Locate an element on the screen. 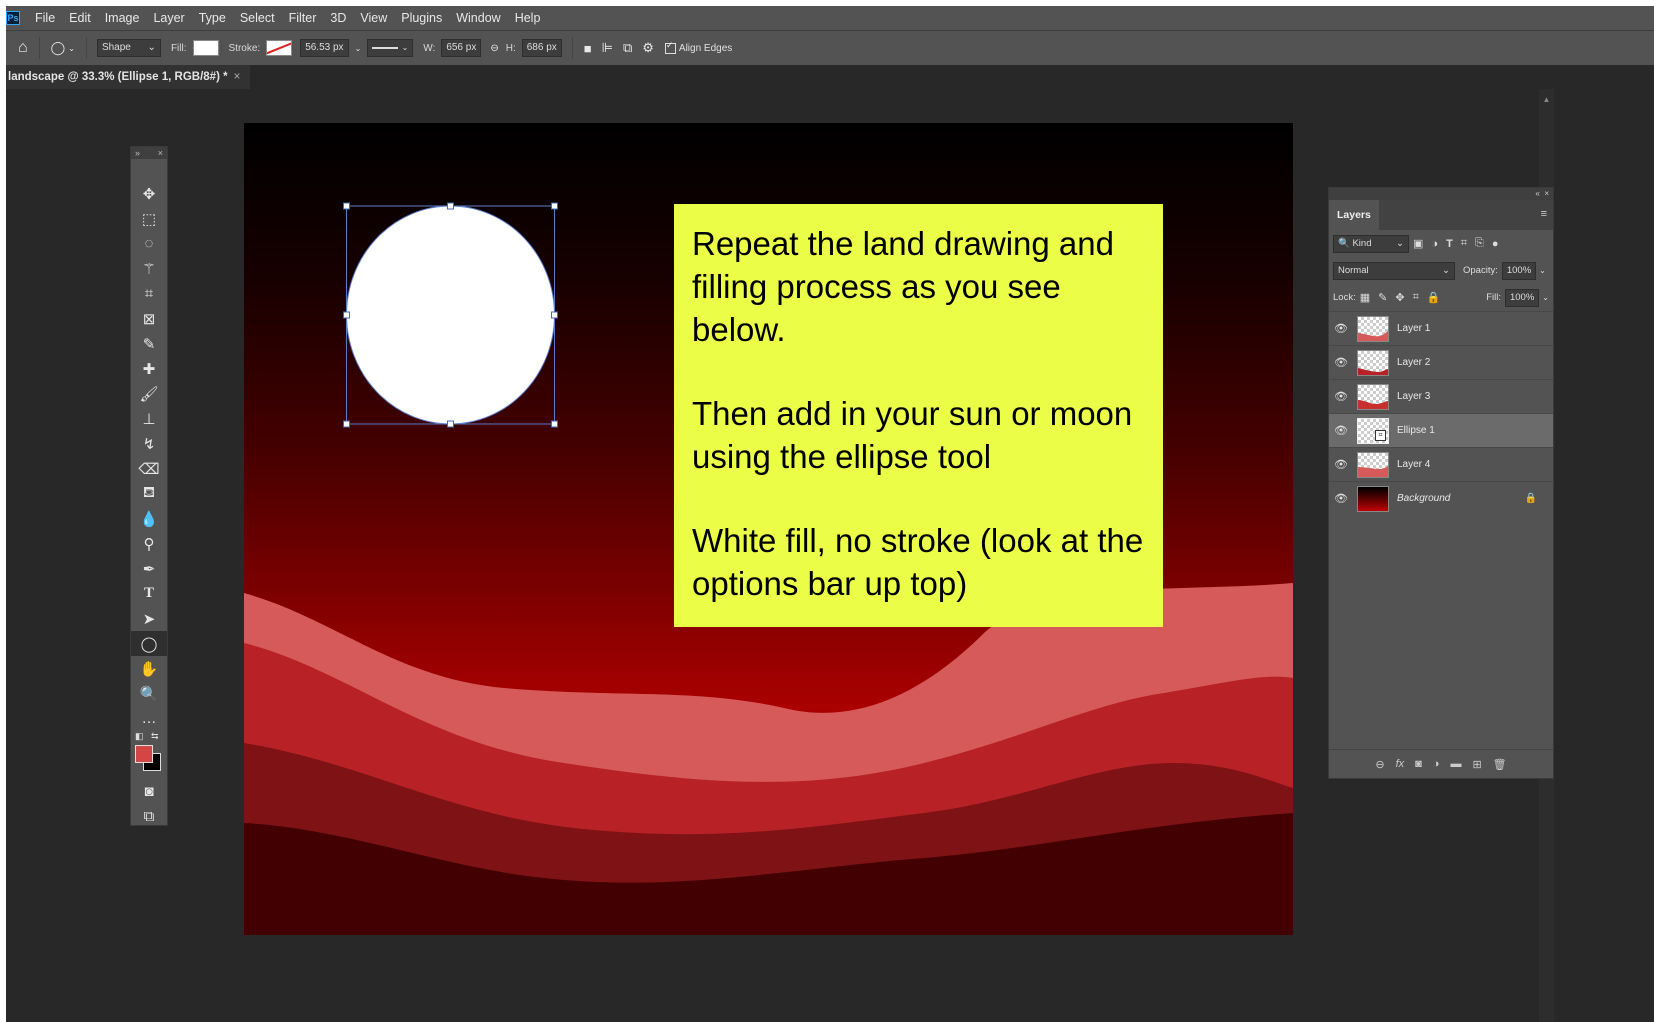 The image size is (1654, 1022). width-input: 656 px is located at coordinates (461, 48).